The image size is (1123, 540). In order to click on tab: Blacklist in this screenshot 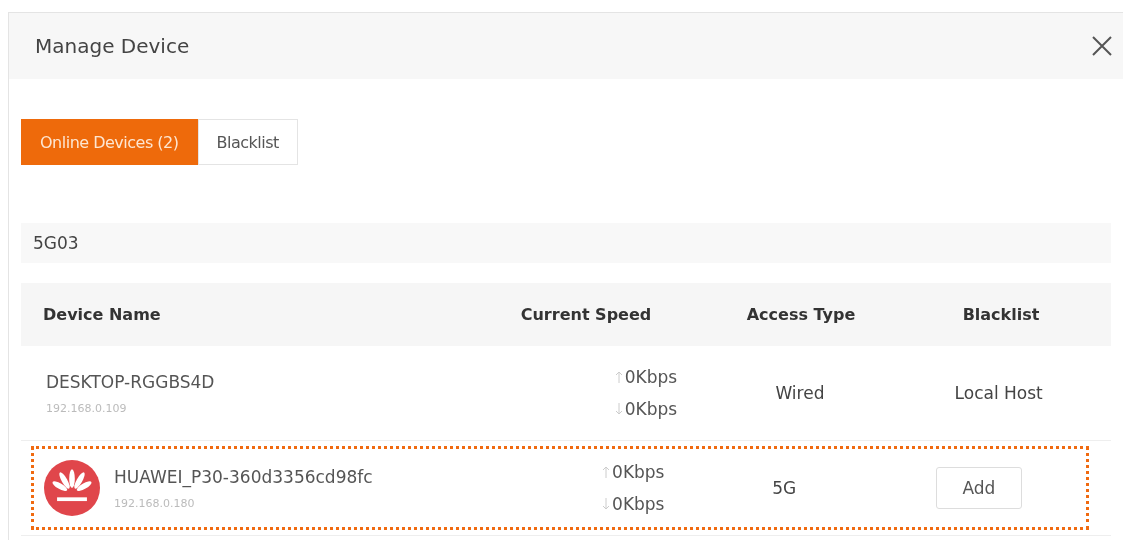, I will do `click(247, 142)`.